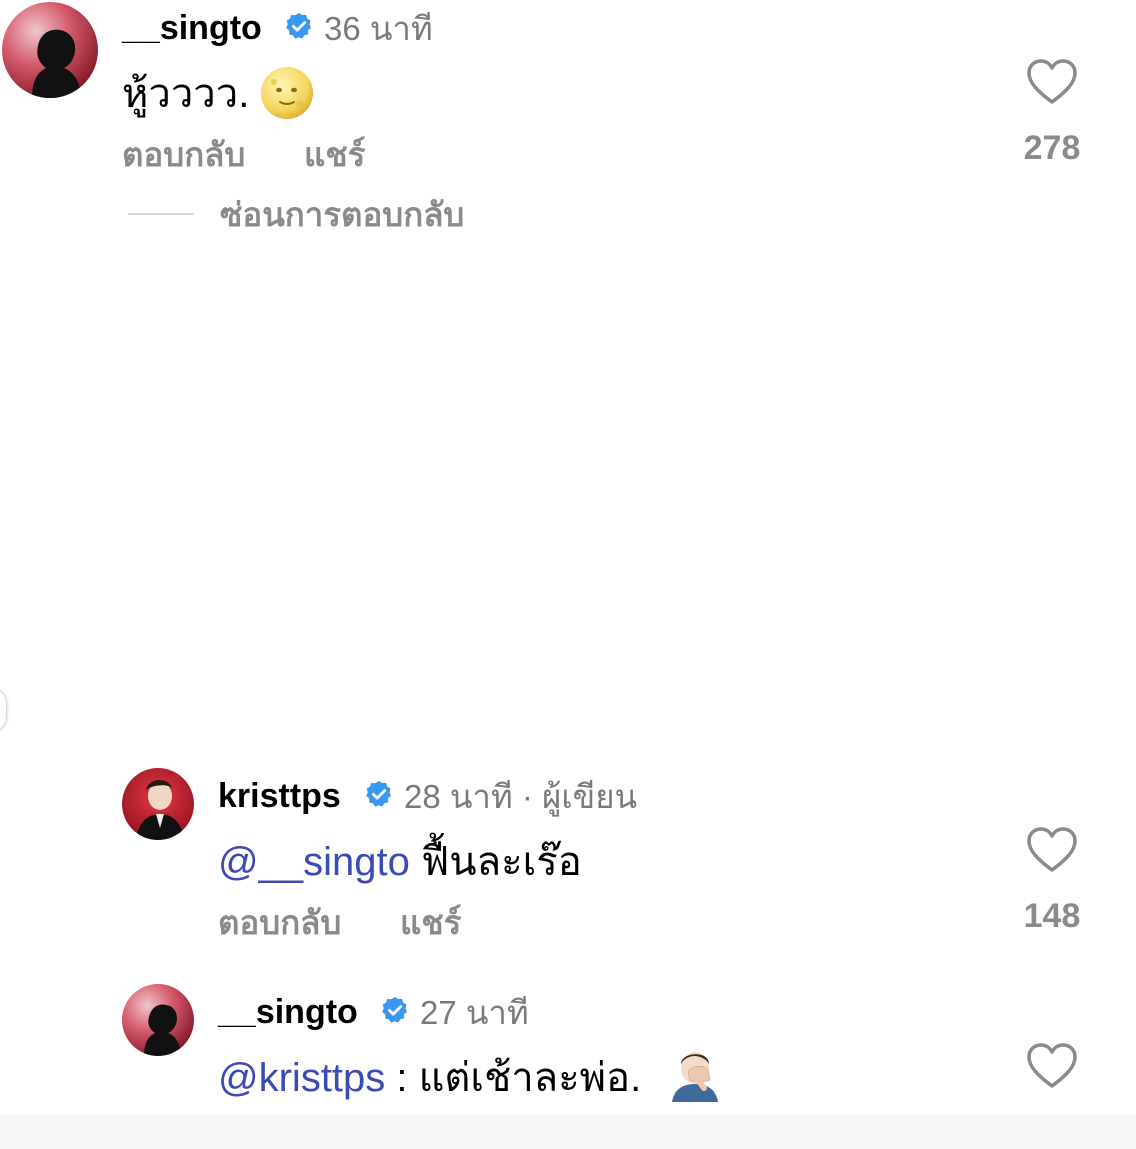 This screenshot has height=1149, width=1136. I want to click on bottom-bar, so click(568, 1132).